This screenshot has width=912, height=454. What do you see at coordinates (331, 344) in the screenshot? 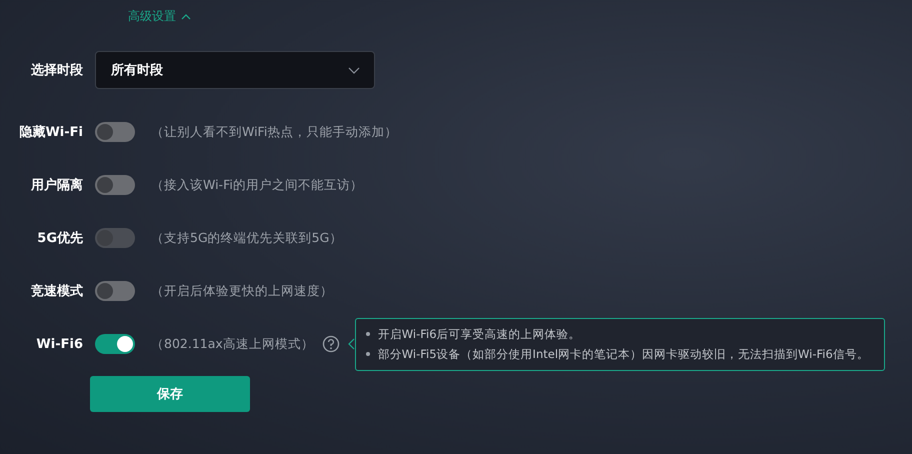
I see `help-icon` at bounding box center [331, 344].